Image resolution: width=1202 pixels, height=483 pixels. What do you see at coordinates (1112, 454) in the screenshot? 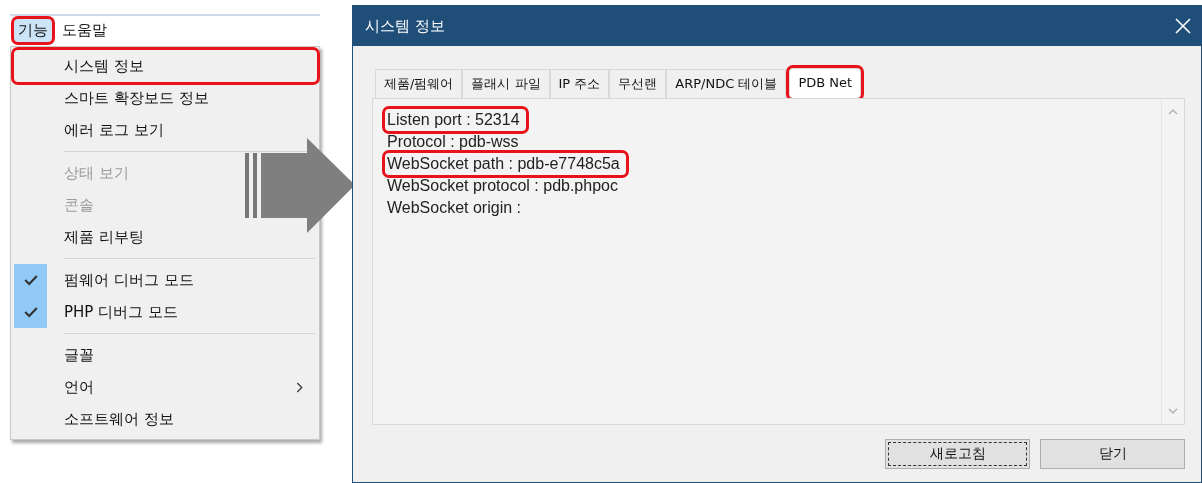
I see `close-button: 닫기` at bounding box center [1112, 454].